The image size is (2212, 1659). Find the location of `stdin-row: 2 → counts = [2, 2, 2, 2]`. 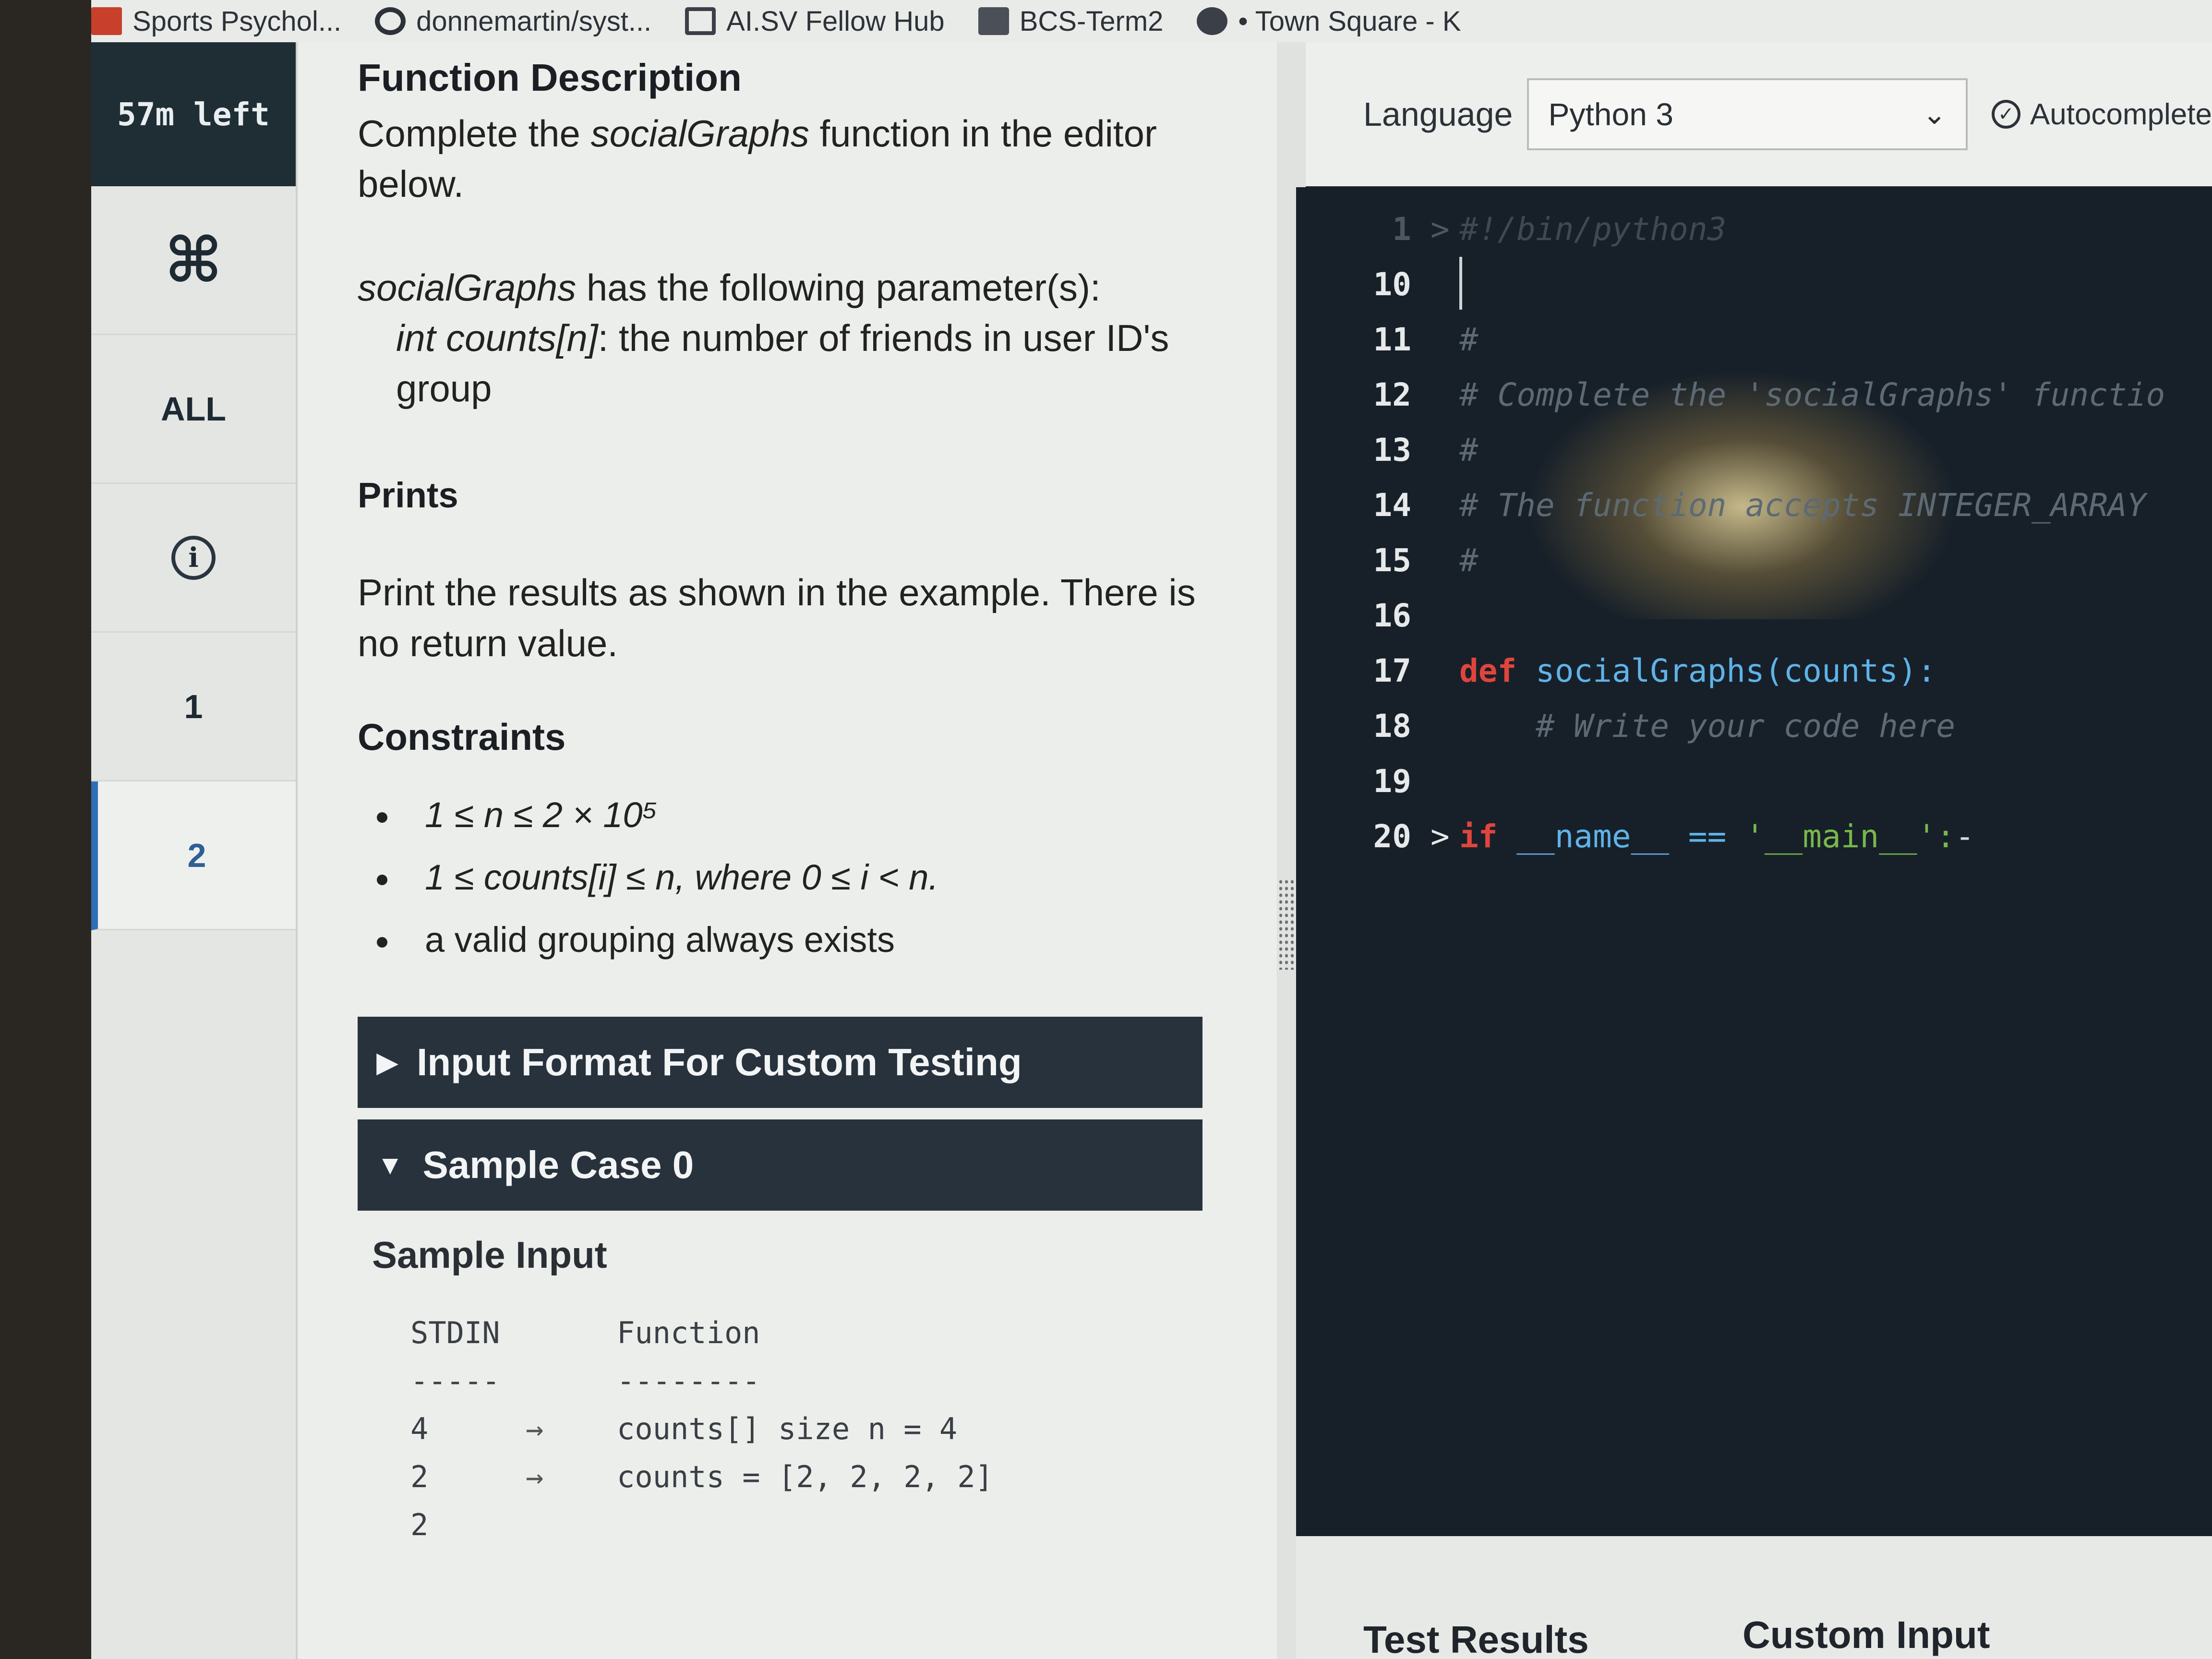

stdin-row: 2 → counts = [2, 2, 2, 2] is located at coordinates (814, 1477).